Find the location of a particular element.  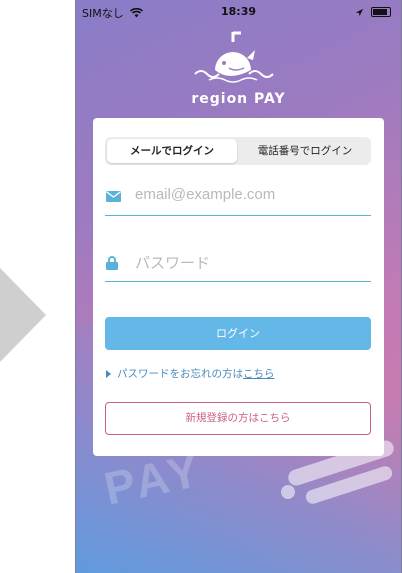

forgot-password: パスワードをお忘れの方はこちら is located at coordinates (190, 373).